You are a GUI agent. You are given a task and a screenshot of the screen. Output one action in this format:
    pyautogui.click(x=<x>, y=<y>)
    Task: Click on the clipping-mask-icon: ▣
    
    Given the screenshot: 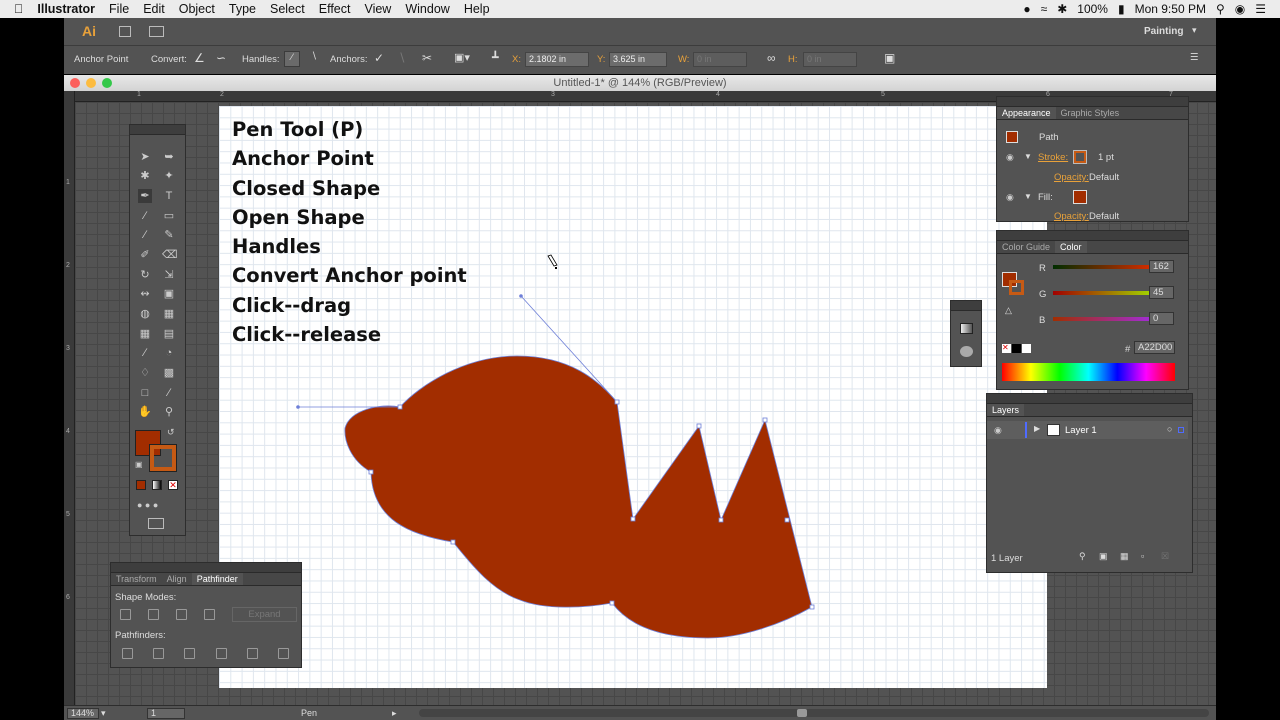 What is the action you would take?
    pyautogui.click(x=1103, y=556)
    